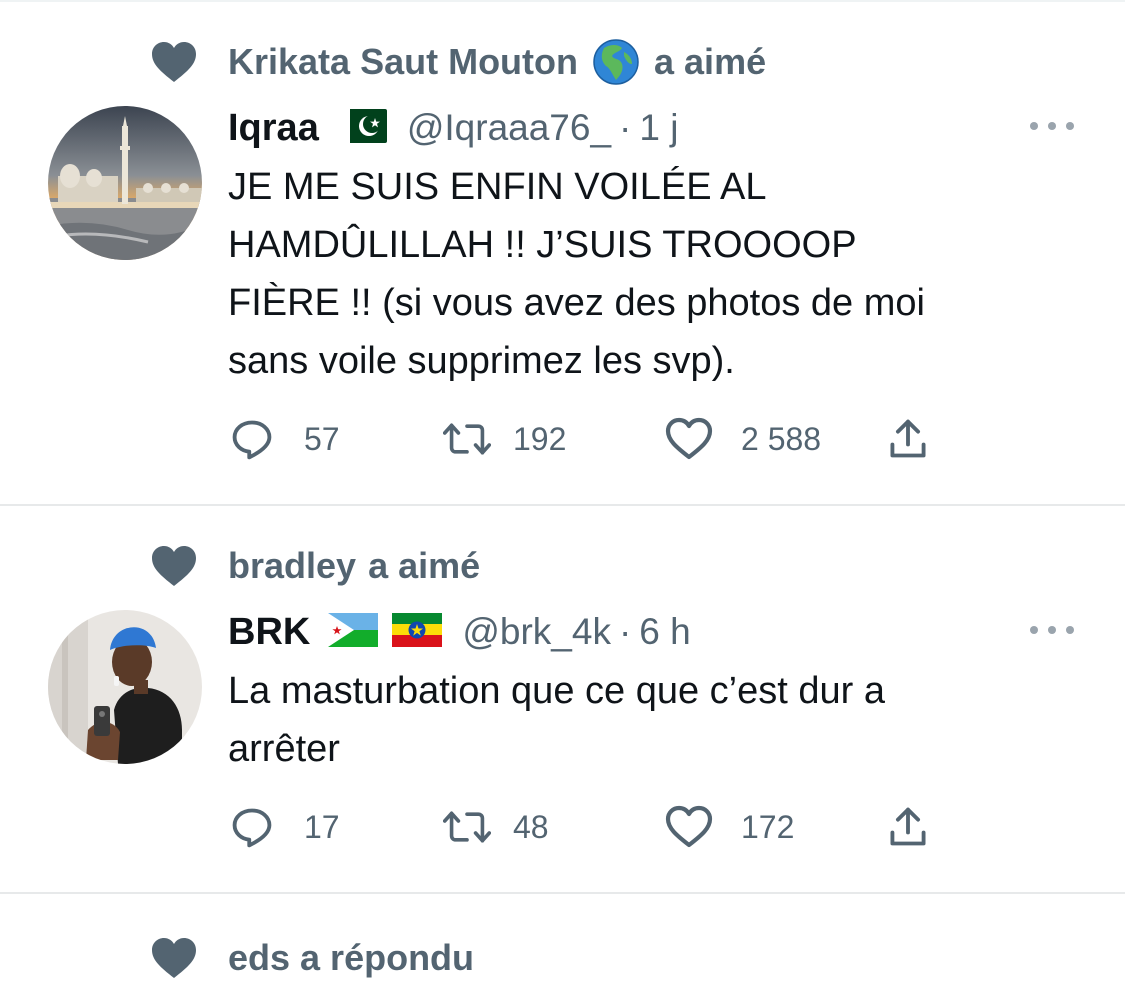 The width and height of the screenshot is (1125, 988). Describe the element at coordinates (509, 128) in the screenshot. I see `author-handle: @Iqraaa76_` at that location.